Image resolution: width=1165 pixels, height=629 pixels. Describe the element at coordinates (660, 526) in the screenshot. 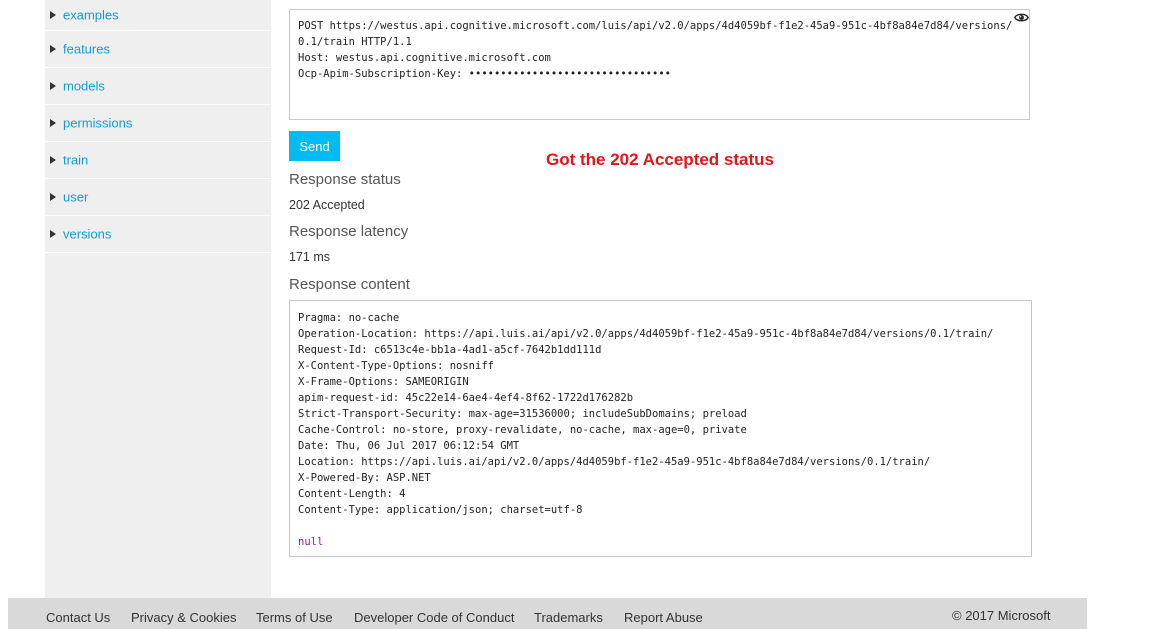

I see `response-blank-line` at that location.